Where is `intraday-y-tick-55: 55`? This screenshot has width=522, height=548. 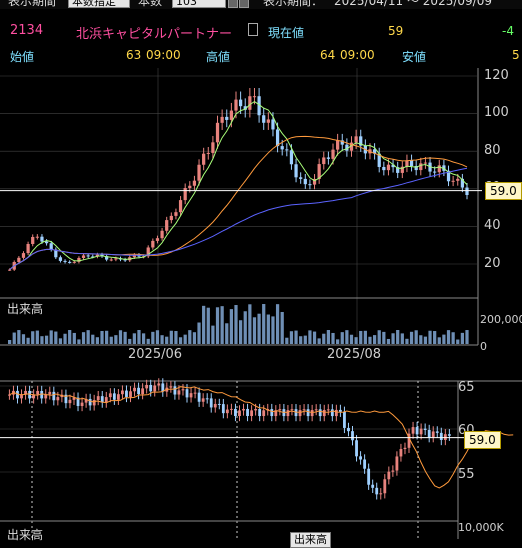 intraday-y-tick-55: 55 is located at coordinates (466, 474).